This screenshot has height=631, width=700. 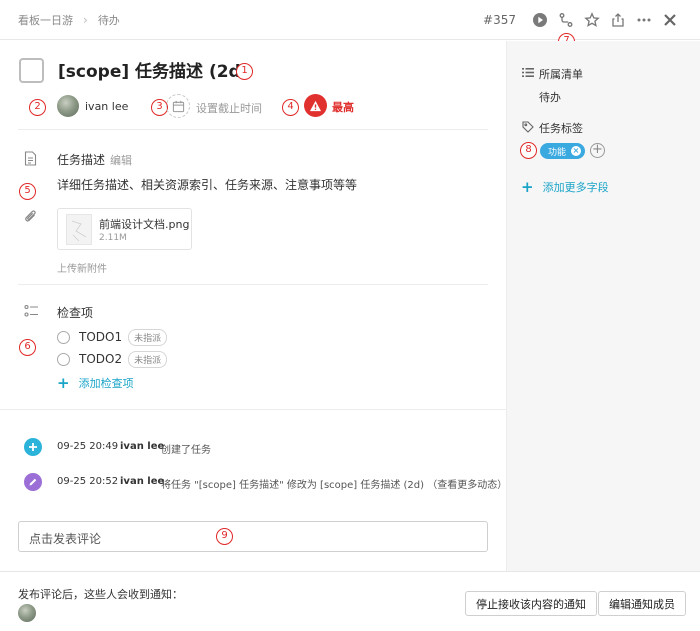 I want to click on header-actions: #357, so click(x=582, y=20).